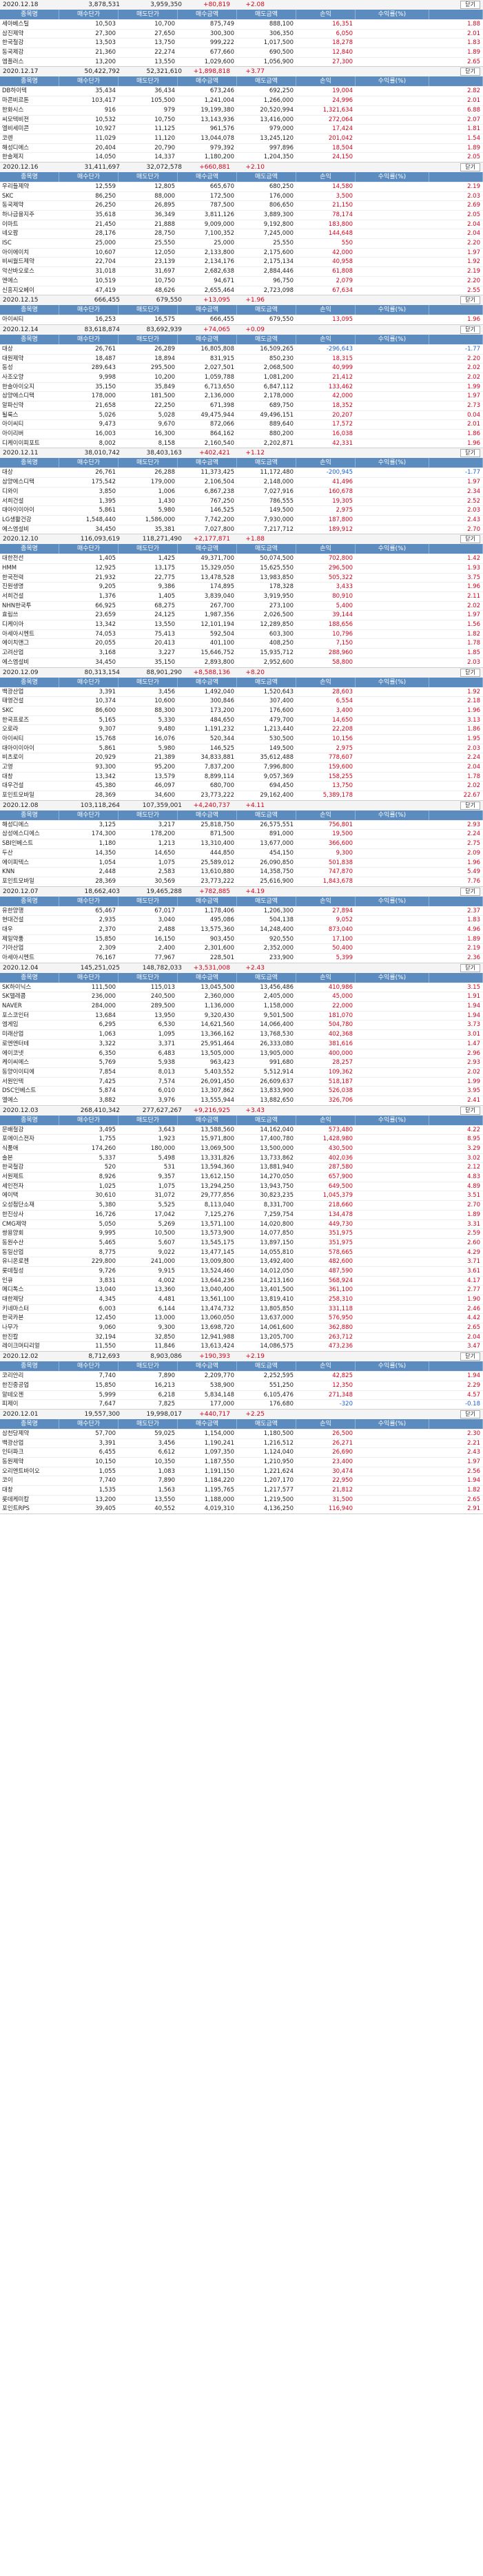 Image resolution: width=483 pixels, height=2576 pixels. Describe the element at coordinates (241, 720) in the screenshot. I see `table-row: 한국프로즈 5,165 5,330 484,650 479,700 14,650 3.13` at that location.